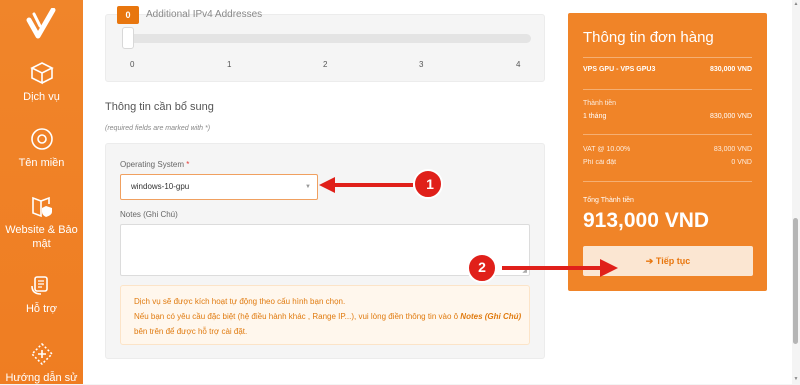 This screenshot has width=800, height=385. I want to click on os-select: windows-10-gpu ▼, so click(219, 187).